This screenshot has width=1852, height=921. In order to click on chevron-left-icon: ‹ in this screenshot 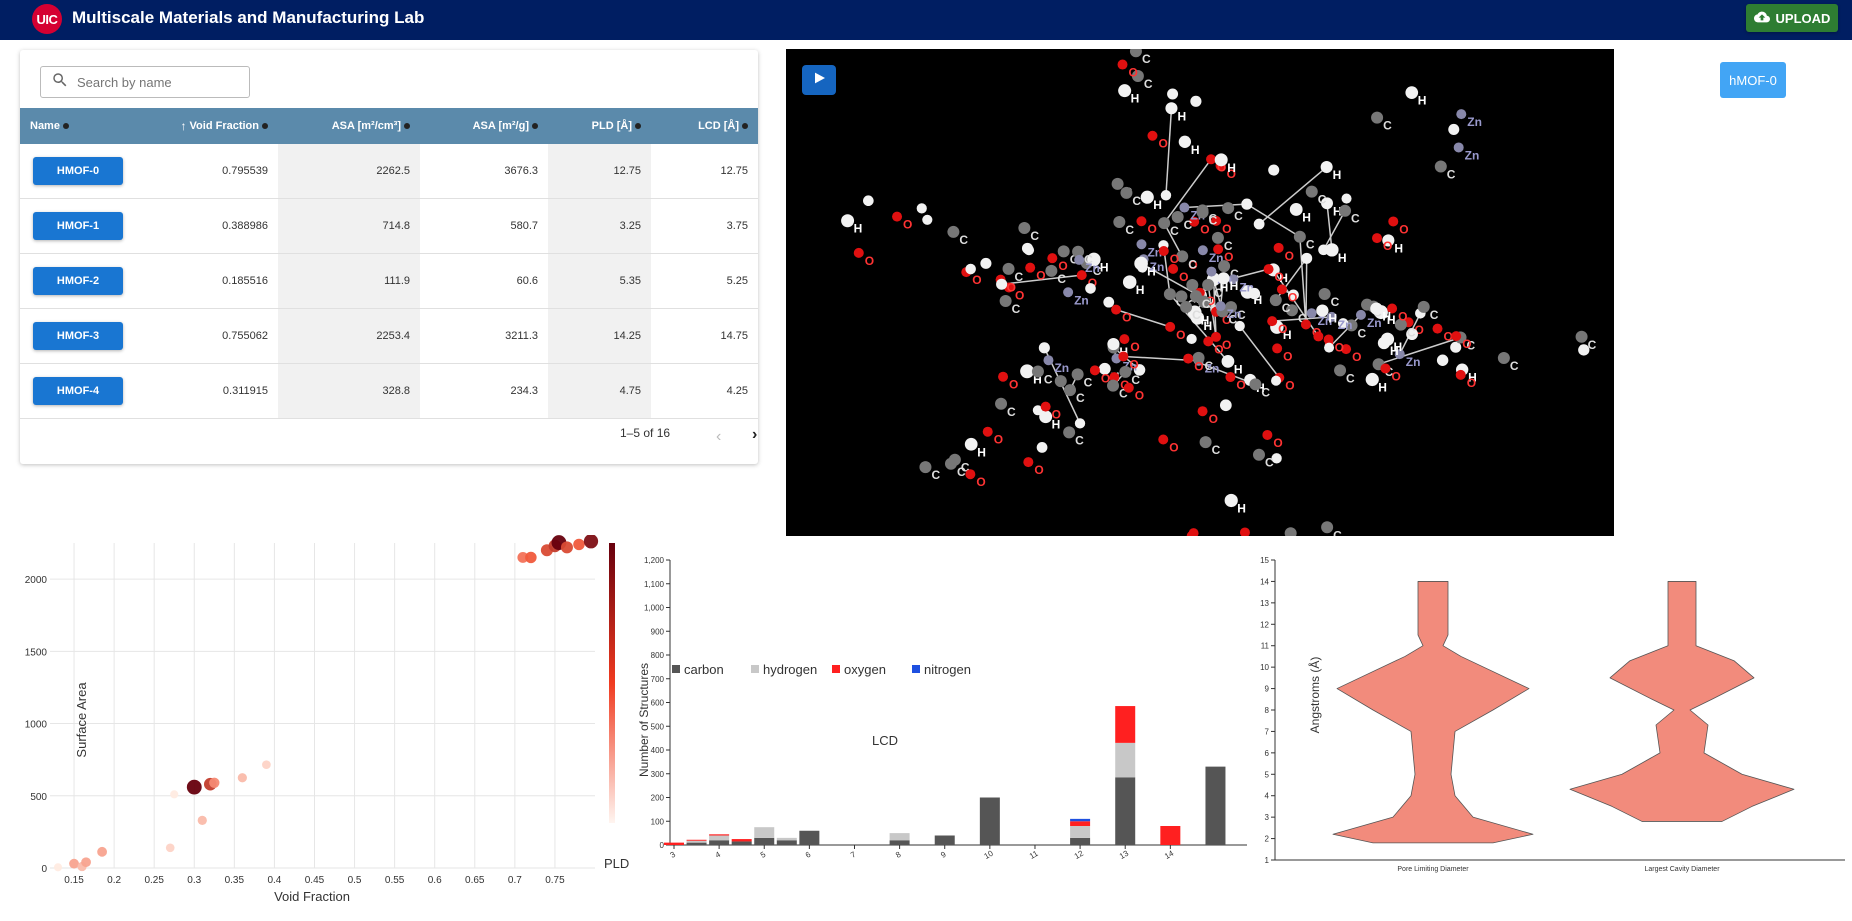, I will do `click(718, 437)`.